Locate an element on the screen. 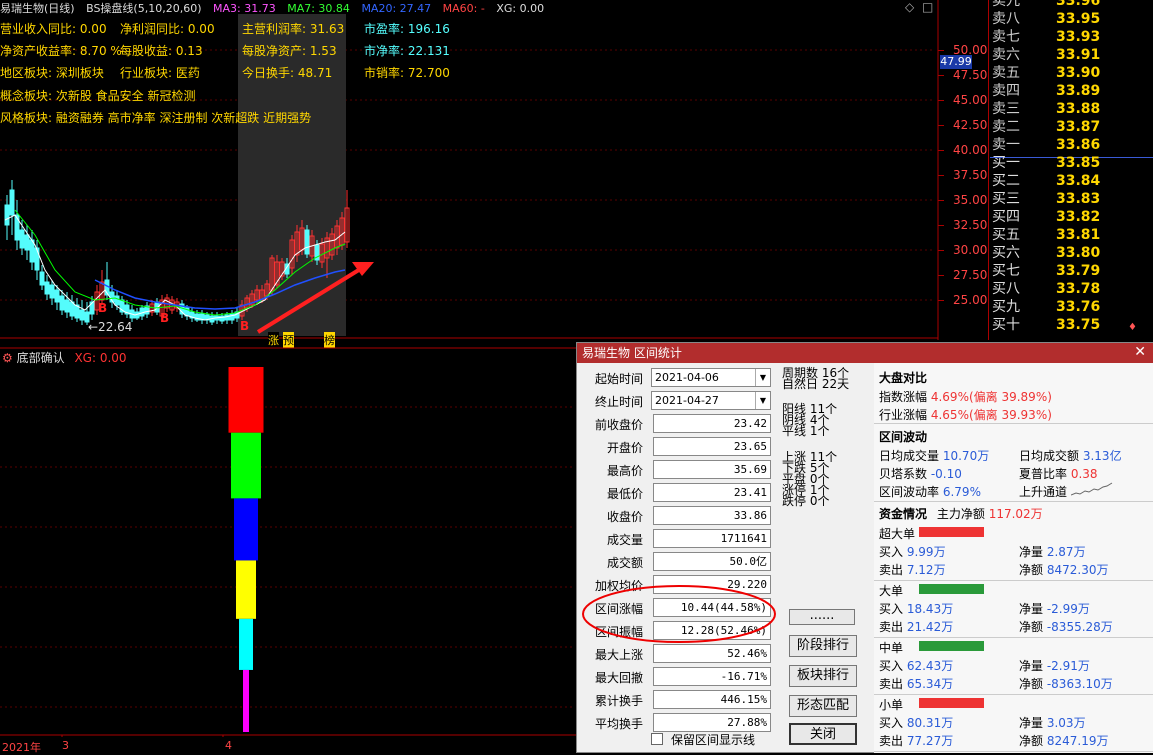 The image size is (1153, 755). field-label: 最低价 is located at coordinates (624, 494).